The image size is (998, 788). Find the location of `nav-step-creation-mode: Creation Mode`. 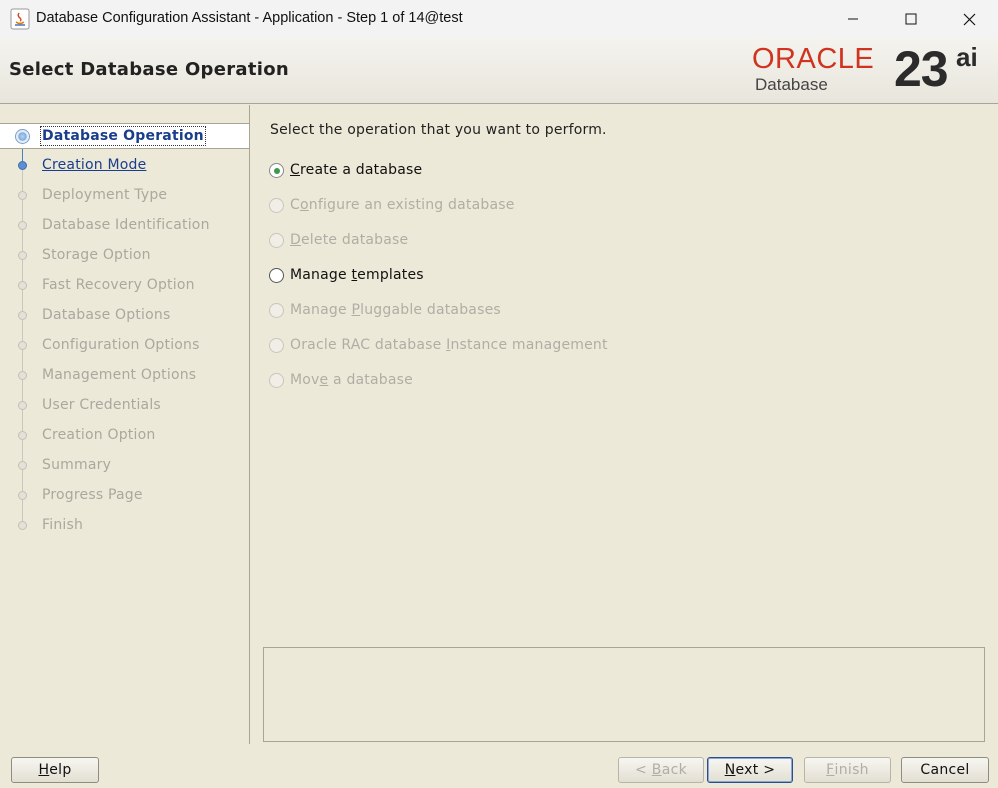

nav-step-creation-mode: Creation Mode is located at coordinates (124, 166).